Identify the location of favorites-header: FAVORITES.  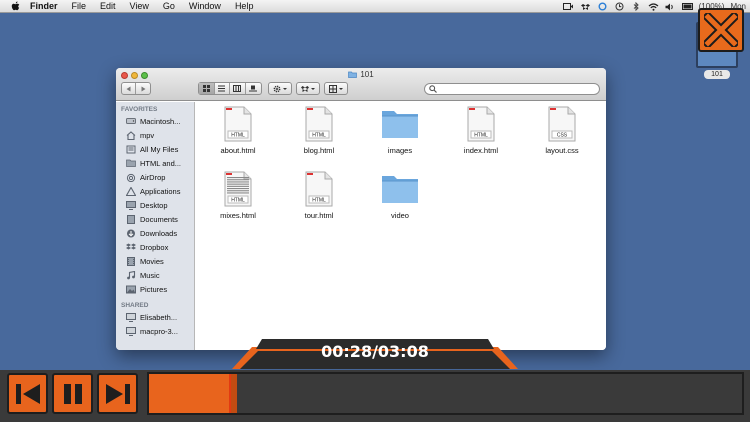
(139, 109).